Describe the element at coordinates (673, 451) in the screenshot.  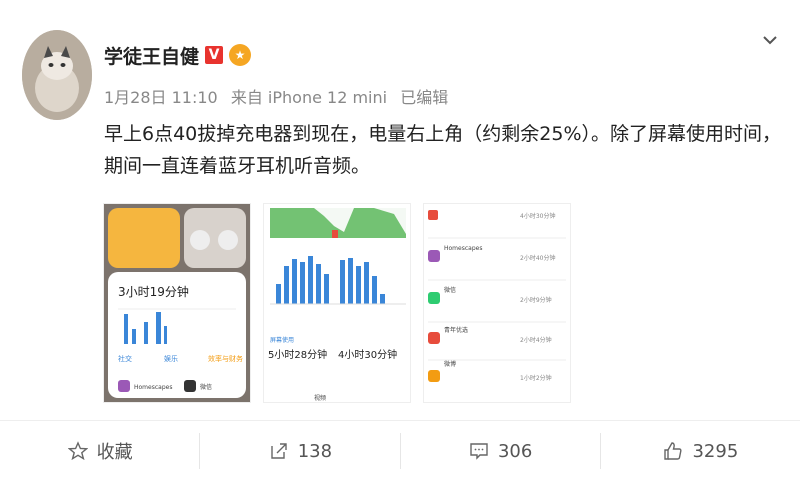
I see `thumbs-up-icon` at that location.